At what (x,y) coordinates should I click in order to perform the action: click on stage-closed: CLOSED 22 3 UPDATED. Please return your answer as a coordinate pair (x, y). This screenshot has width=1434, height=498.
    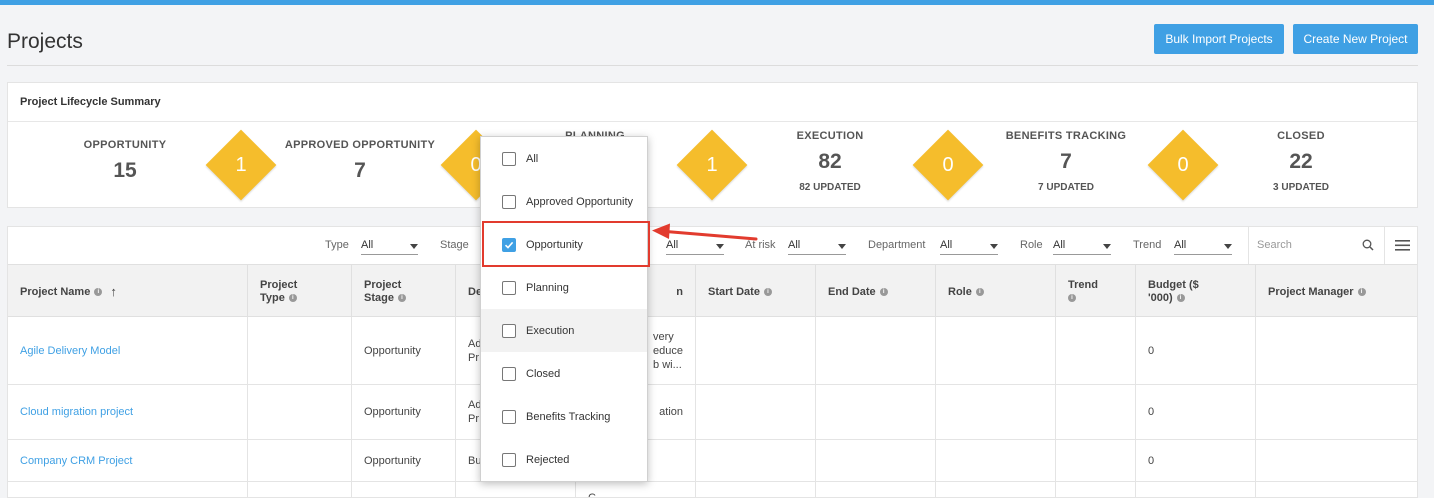
    Looking at the image, I should click on (1301, 161).